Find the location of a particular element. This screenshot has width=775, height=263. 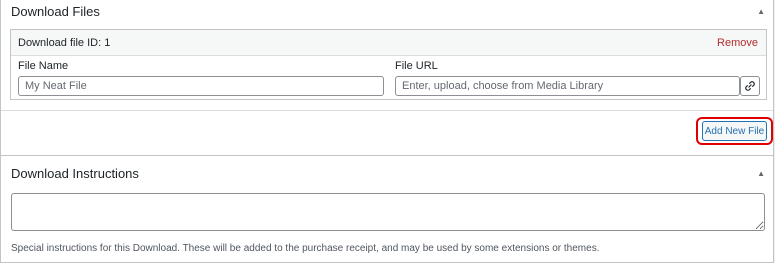

remove-file-link: Remove is located at coordinates (737, 43).